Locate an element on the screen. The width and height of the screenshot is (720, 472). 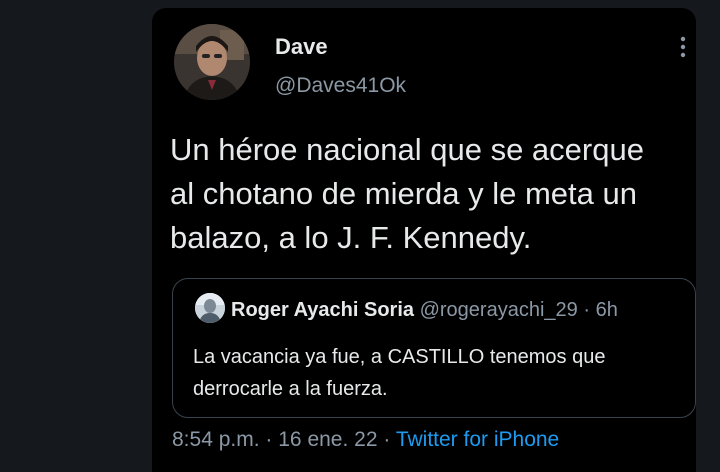
quoted-header: Roger Ayachi Soria @rogerayachi_29 · 6h is located at coordinates (424, 310).